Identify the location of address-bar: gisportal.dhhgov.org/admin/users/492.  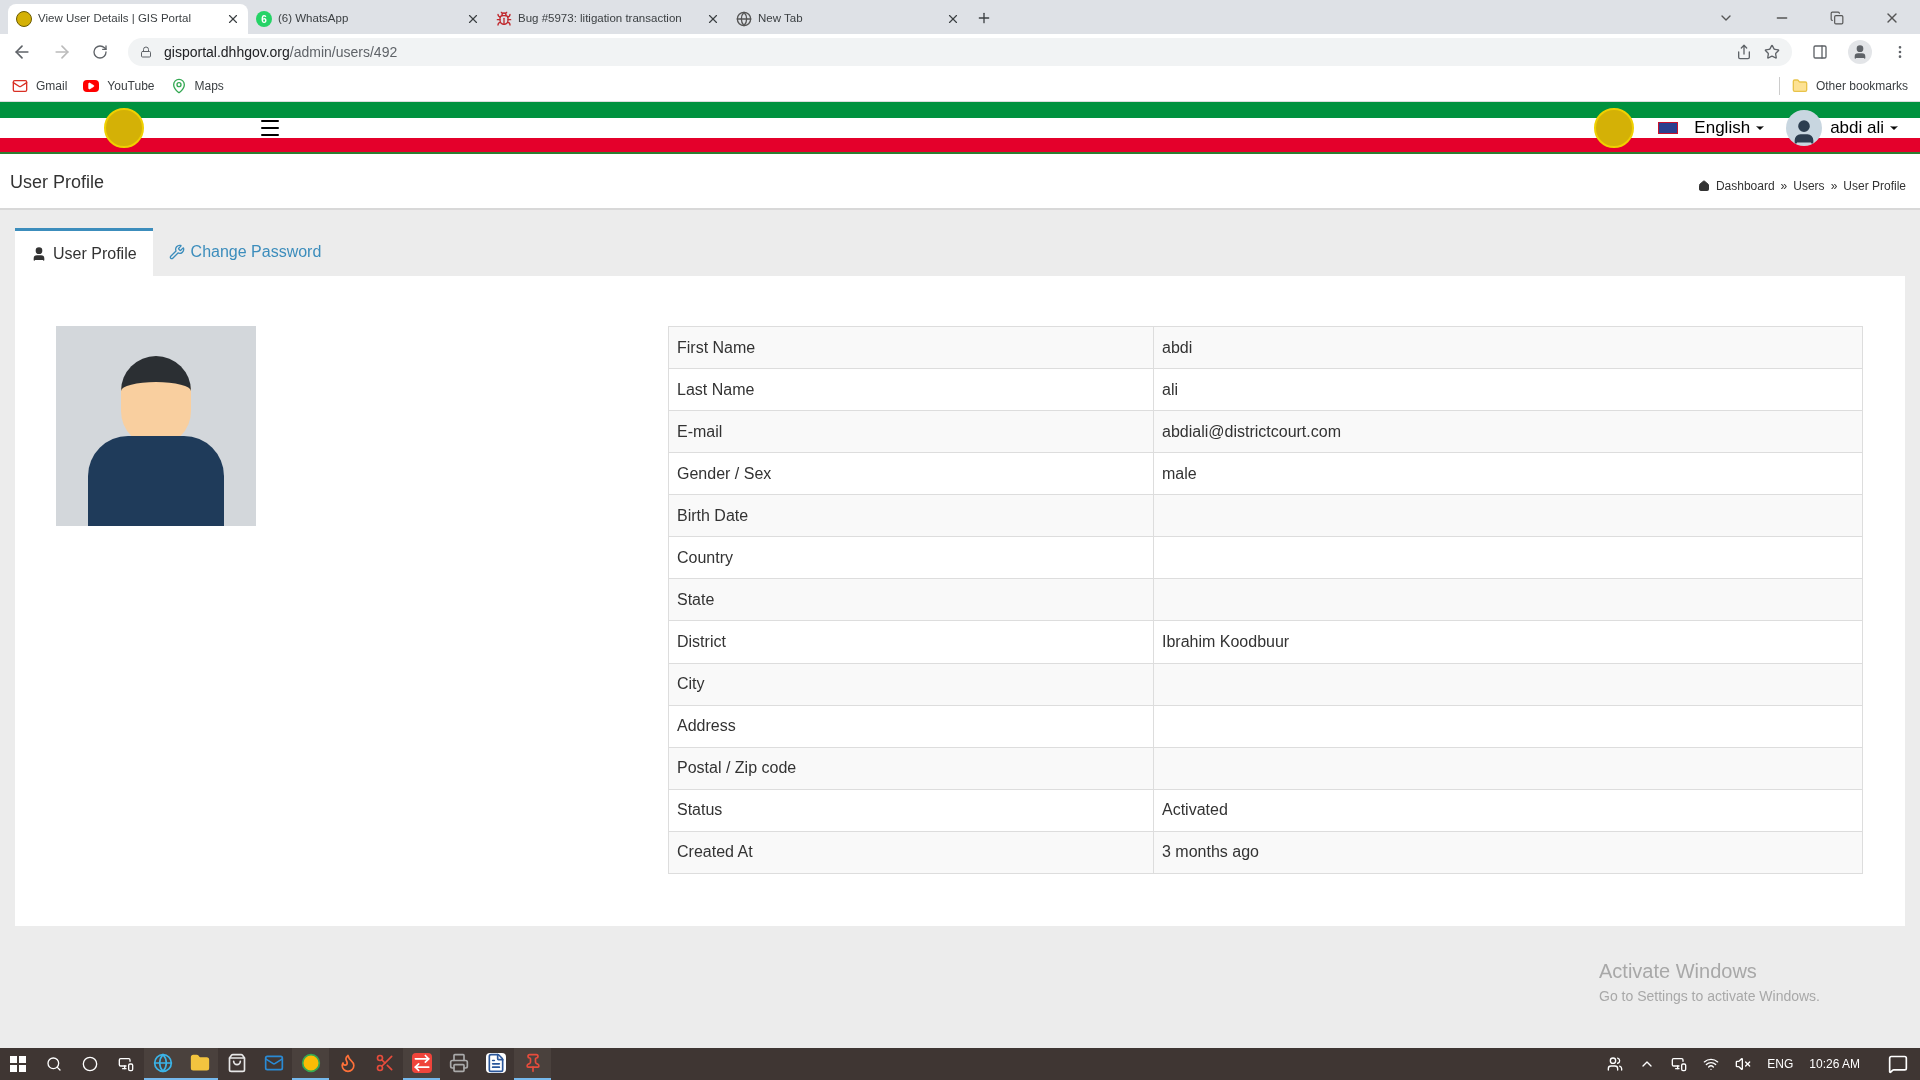
(960, 52).